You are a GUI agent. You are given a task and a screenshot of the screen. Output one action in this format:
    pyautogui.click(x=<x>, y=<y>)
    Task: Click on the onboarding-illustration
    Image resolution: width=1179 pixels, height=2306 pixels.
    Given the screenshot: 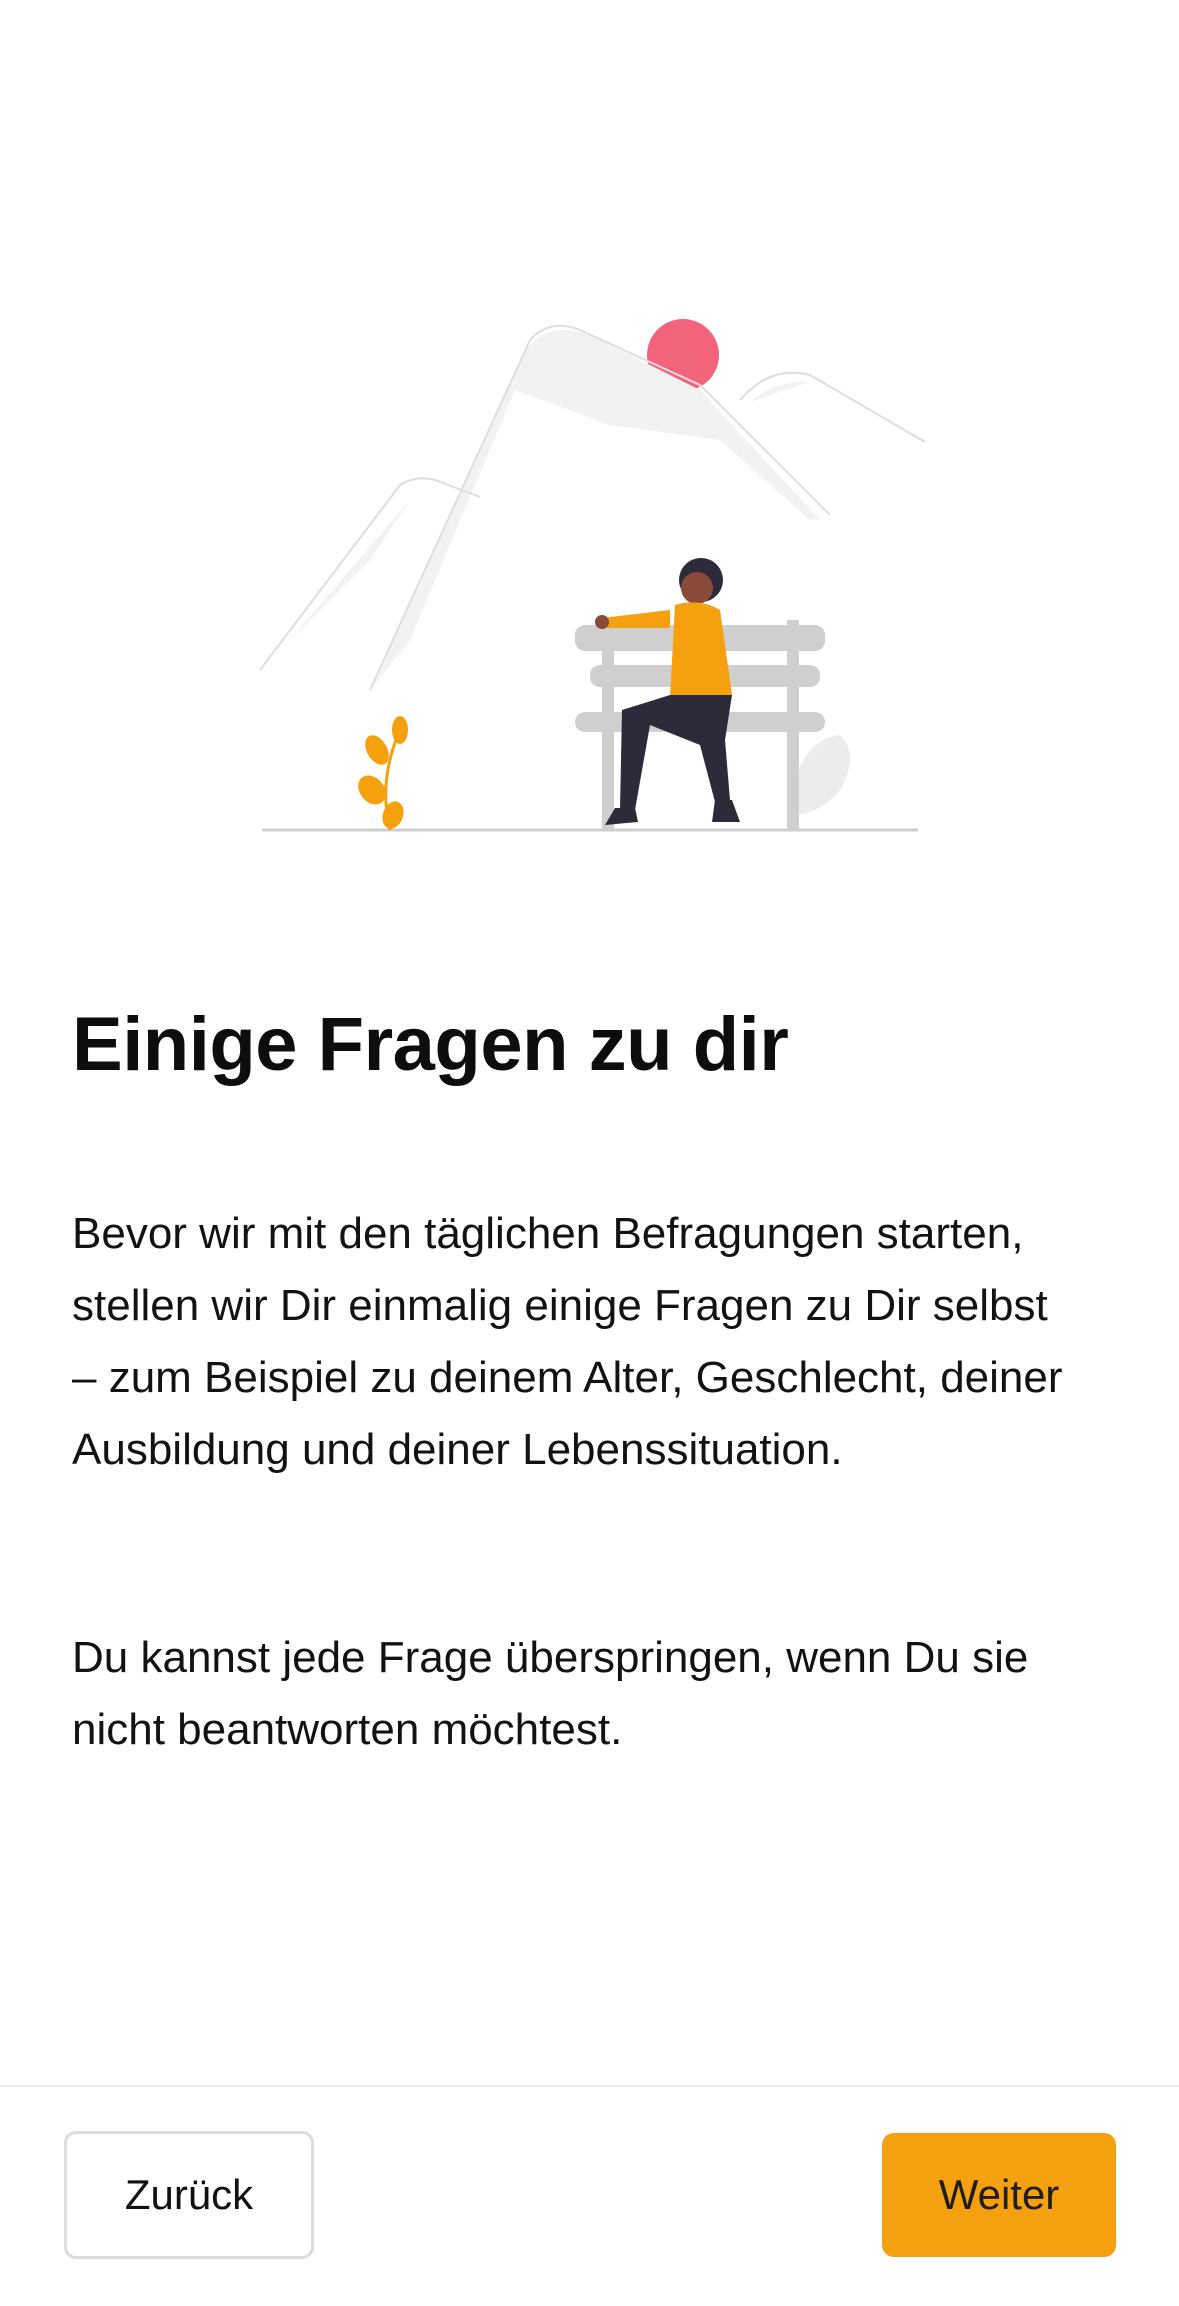 What is the action you would take?
    pyautogui.click(x=590, y=575)
    